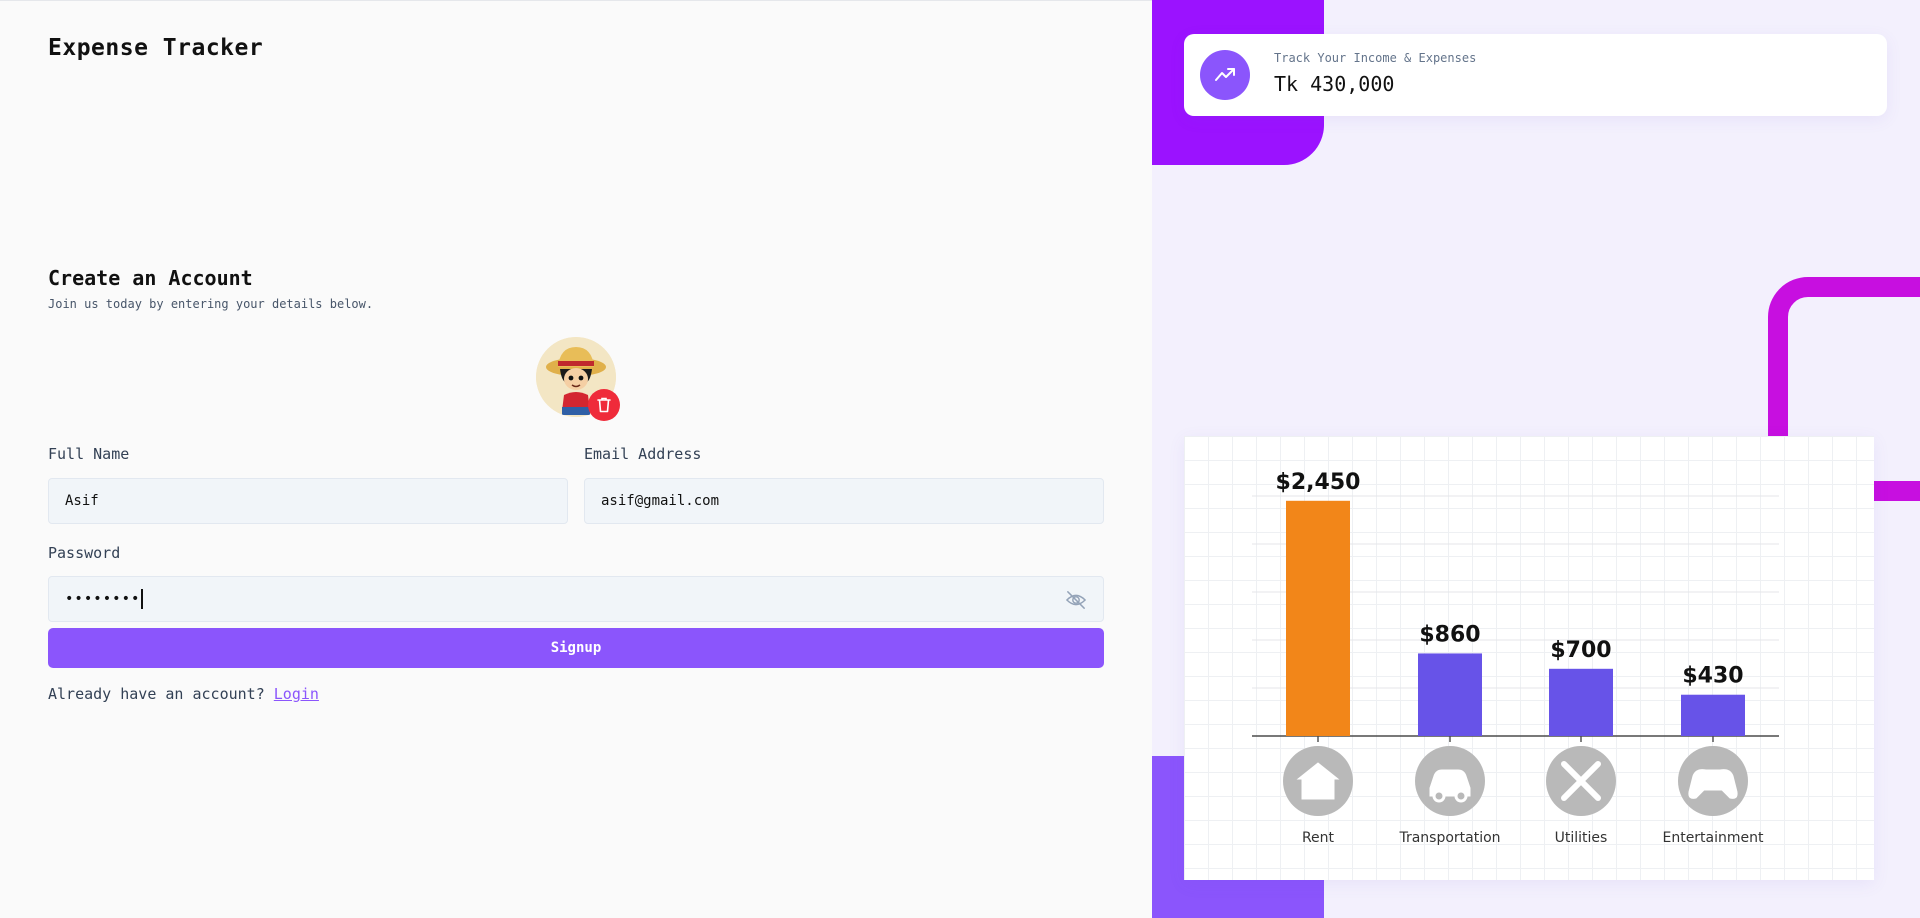 Image resolution: width=1920 pixels, height=918 pixels. I want to click on email-input, so click(844, 501).